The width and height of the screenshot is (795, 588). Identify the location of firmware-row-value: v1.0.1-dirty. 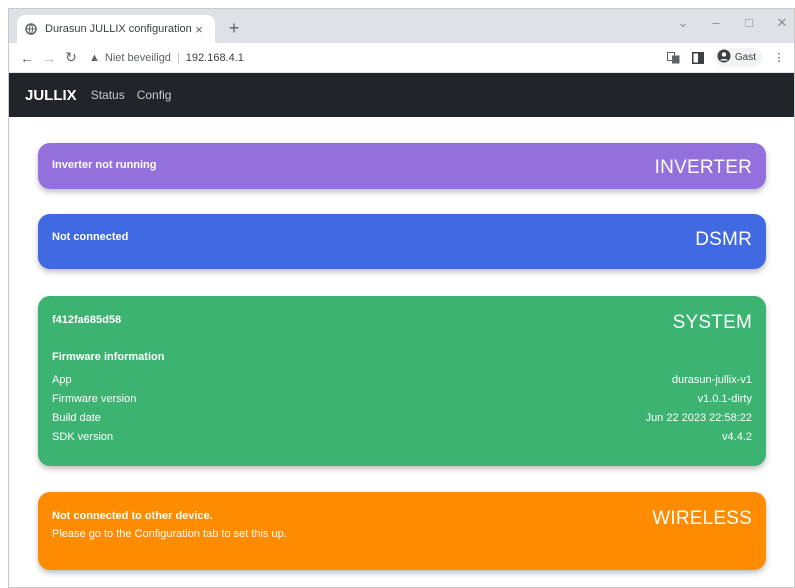
(724, 399).